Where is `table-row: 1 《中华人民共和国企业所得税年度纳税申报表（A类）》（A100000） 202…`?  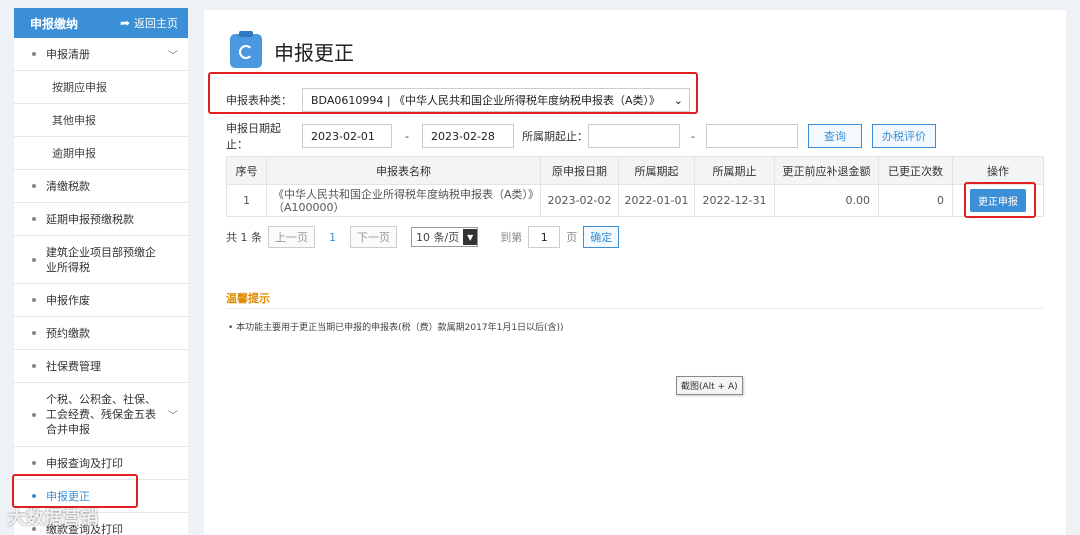 table-row: 1 《中华人民共和国企业所得税年度纳税申报表（A类）》（A100000） 202… is located at coordinates (635, 200).